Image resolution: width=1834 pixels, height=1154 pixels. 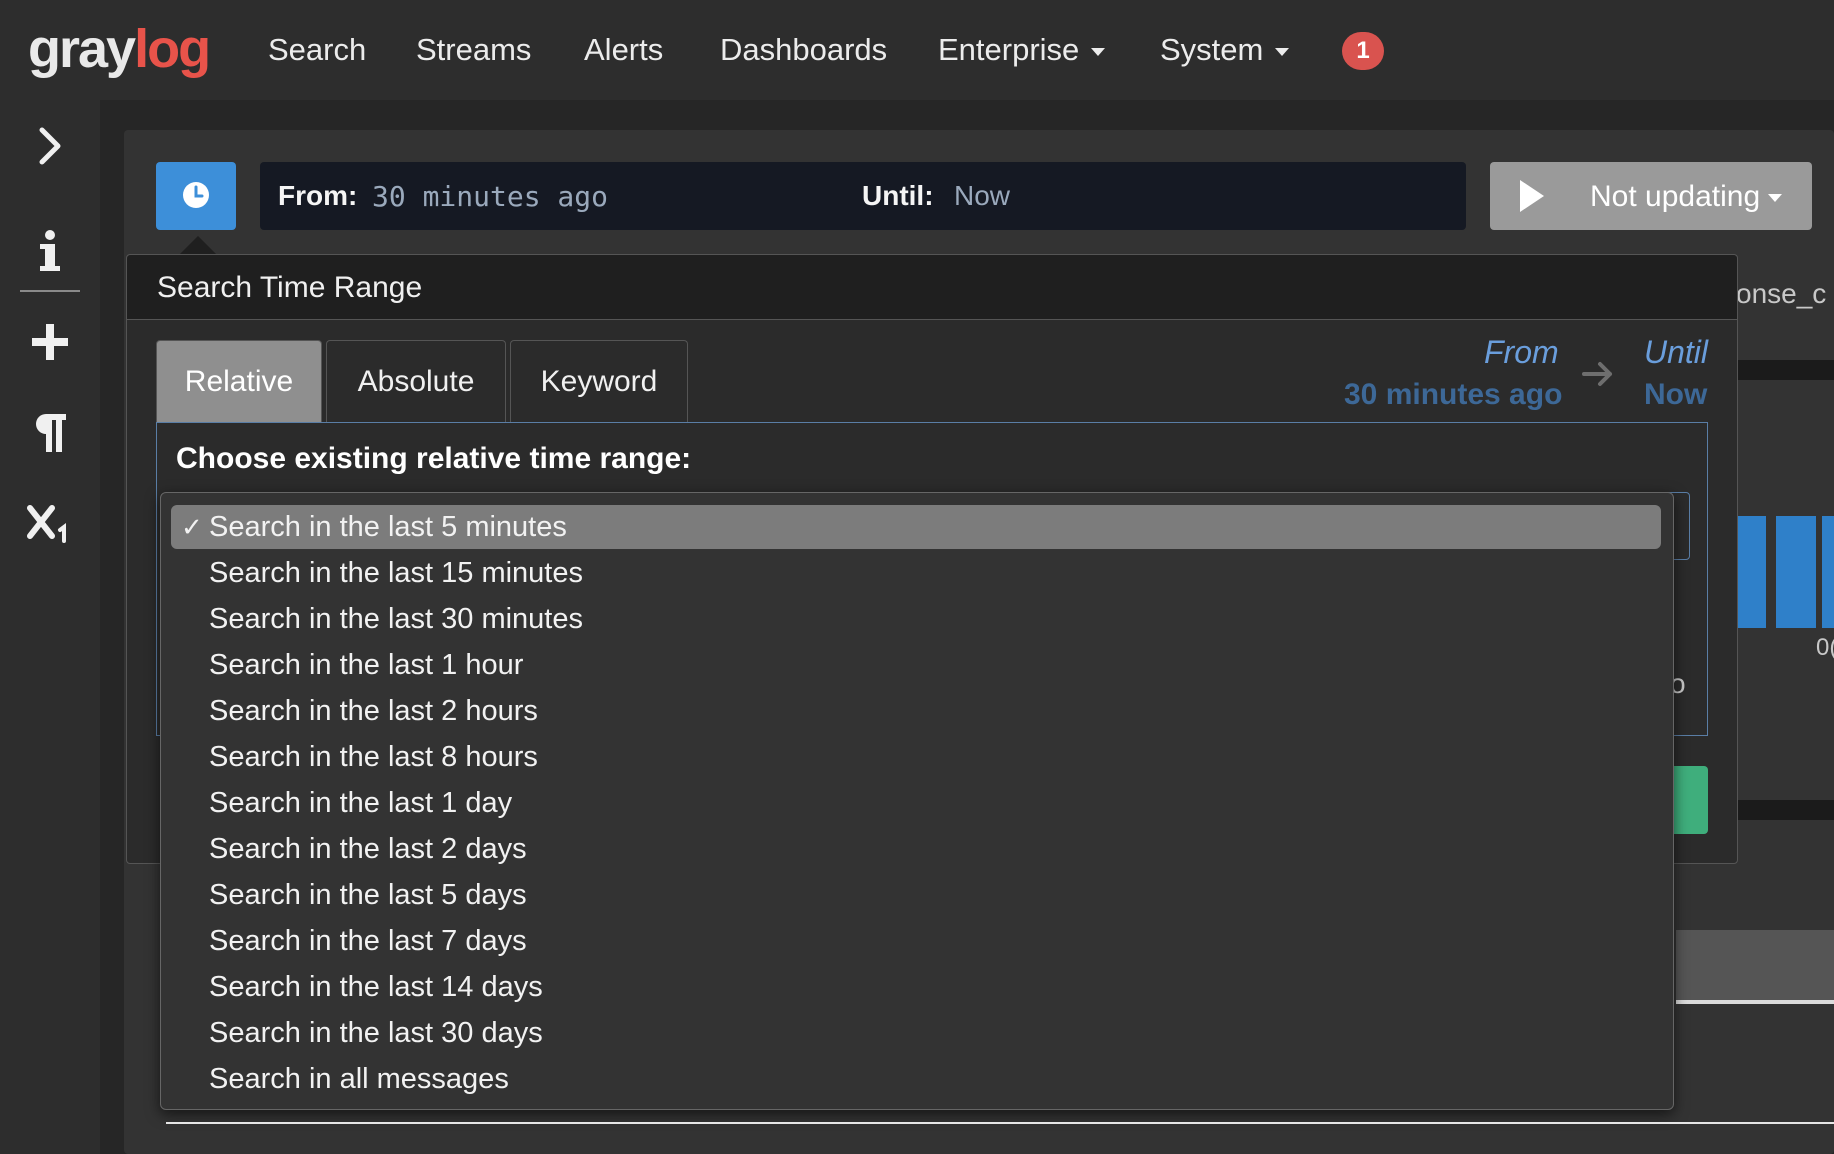 What do you see at coordinates (318, 195) in the screenshot?
I see `from-label: From:` at bounding box center [318, 195].